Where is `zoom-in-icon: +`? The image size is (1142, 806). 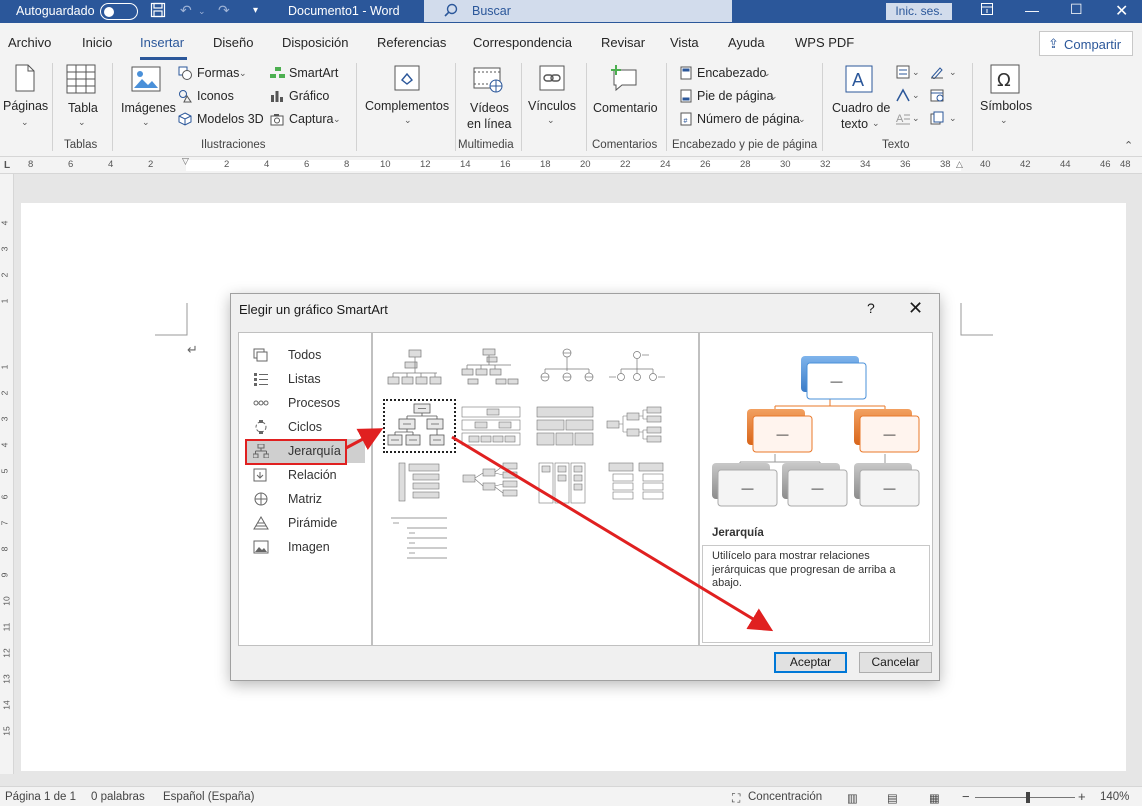 zoom-in-icon: + is located at coordinates (1082, 796).